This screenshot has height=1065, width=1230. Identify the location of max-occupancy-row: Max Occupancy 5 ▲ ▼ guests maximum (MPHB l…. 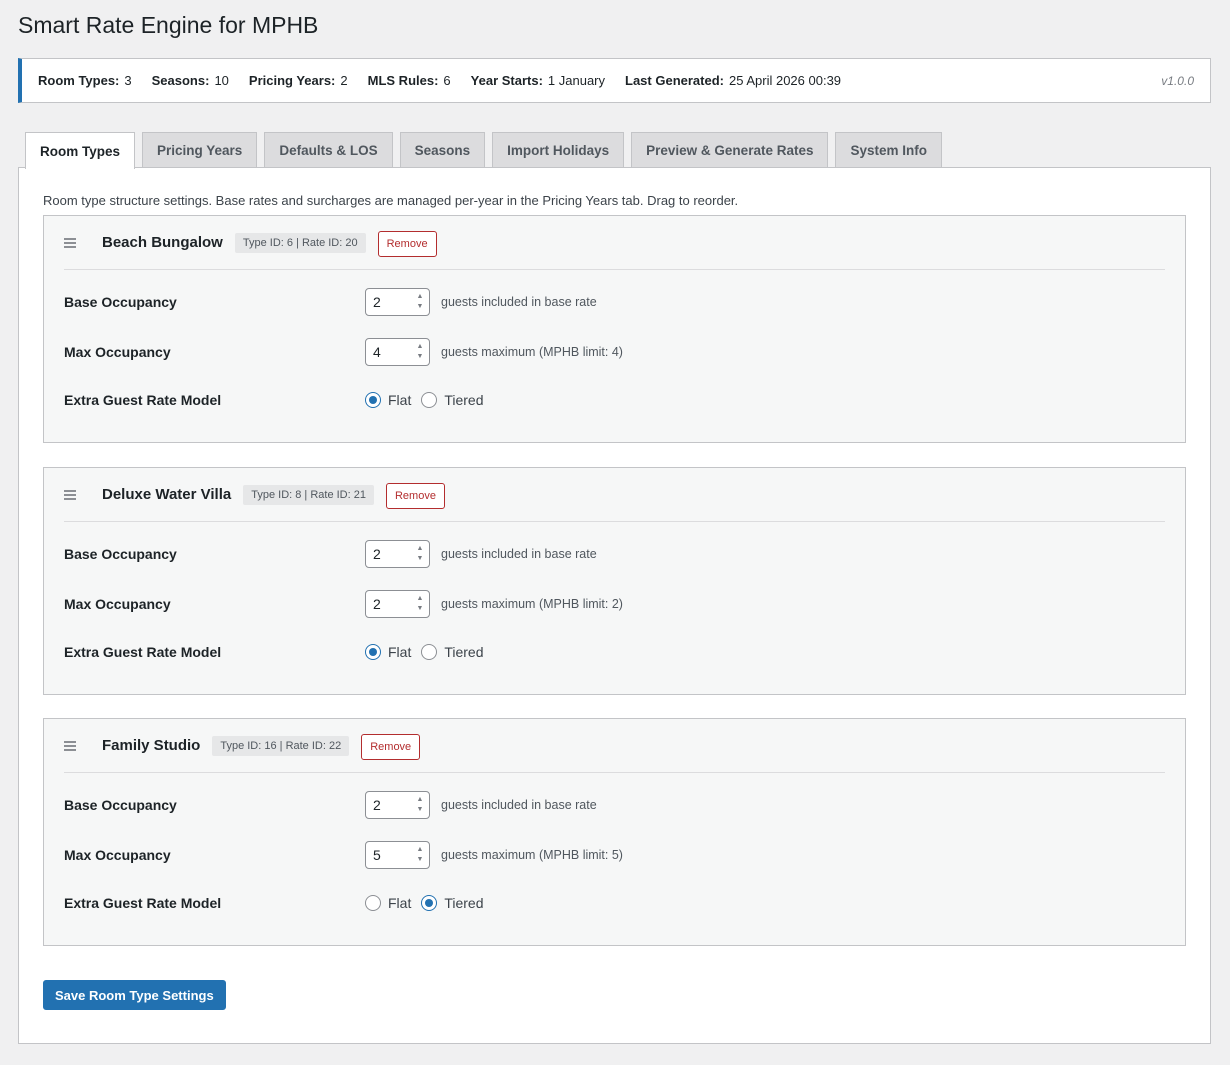
(614, 855).